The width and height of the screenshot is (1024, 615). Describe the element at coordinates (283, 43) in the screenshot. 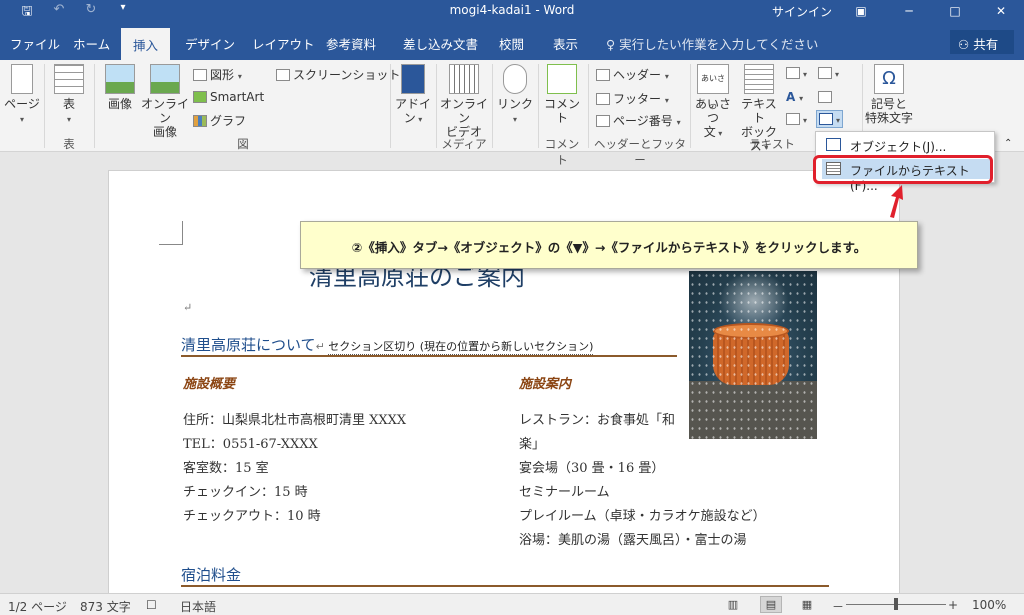

I see `tab-layout: レイアウト` at that location.